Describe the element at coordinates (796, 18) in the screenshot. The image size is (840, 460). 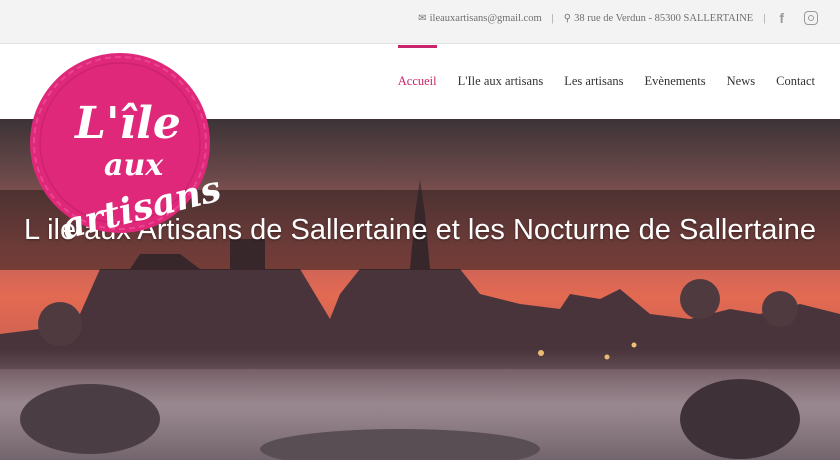
I see `social-links: f` at that location.